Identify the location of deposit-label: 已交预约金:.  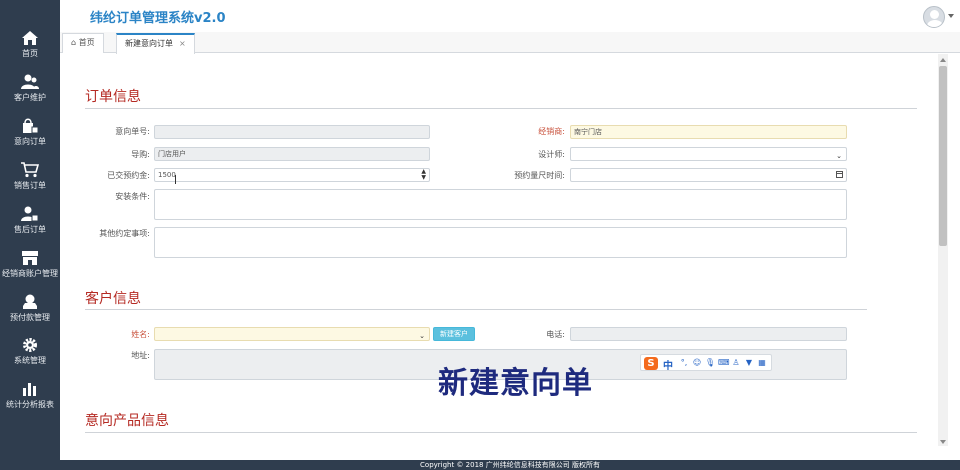
(128, 175).